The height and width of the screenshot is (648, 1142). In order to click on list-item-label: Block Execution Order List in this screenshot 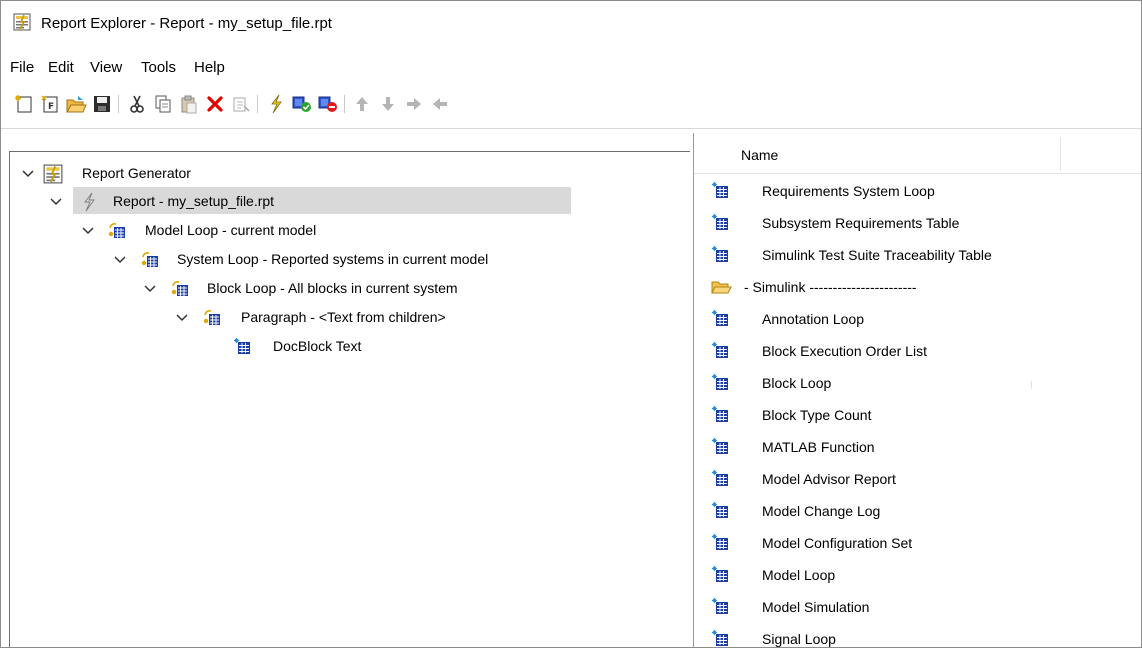, I will do `click(844, 351)`.